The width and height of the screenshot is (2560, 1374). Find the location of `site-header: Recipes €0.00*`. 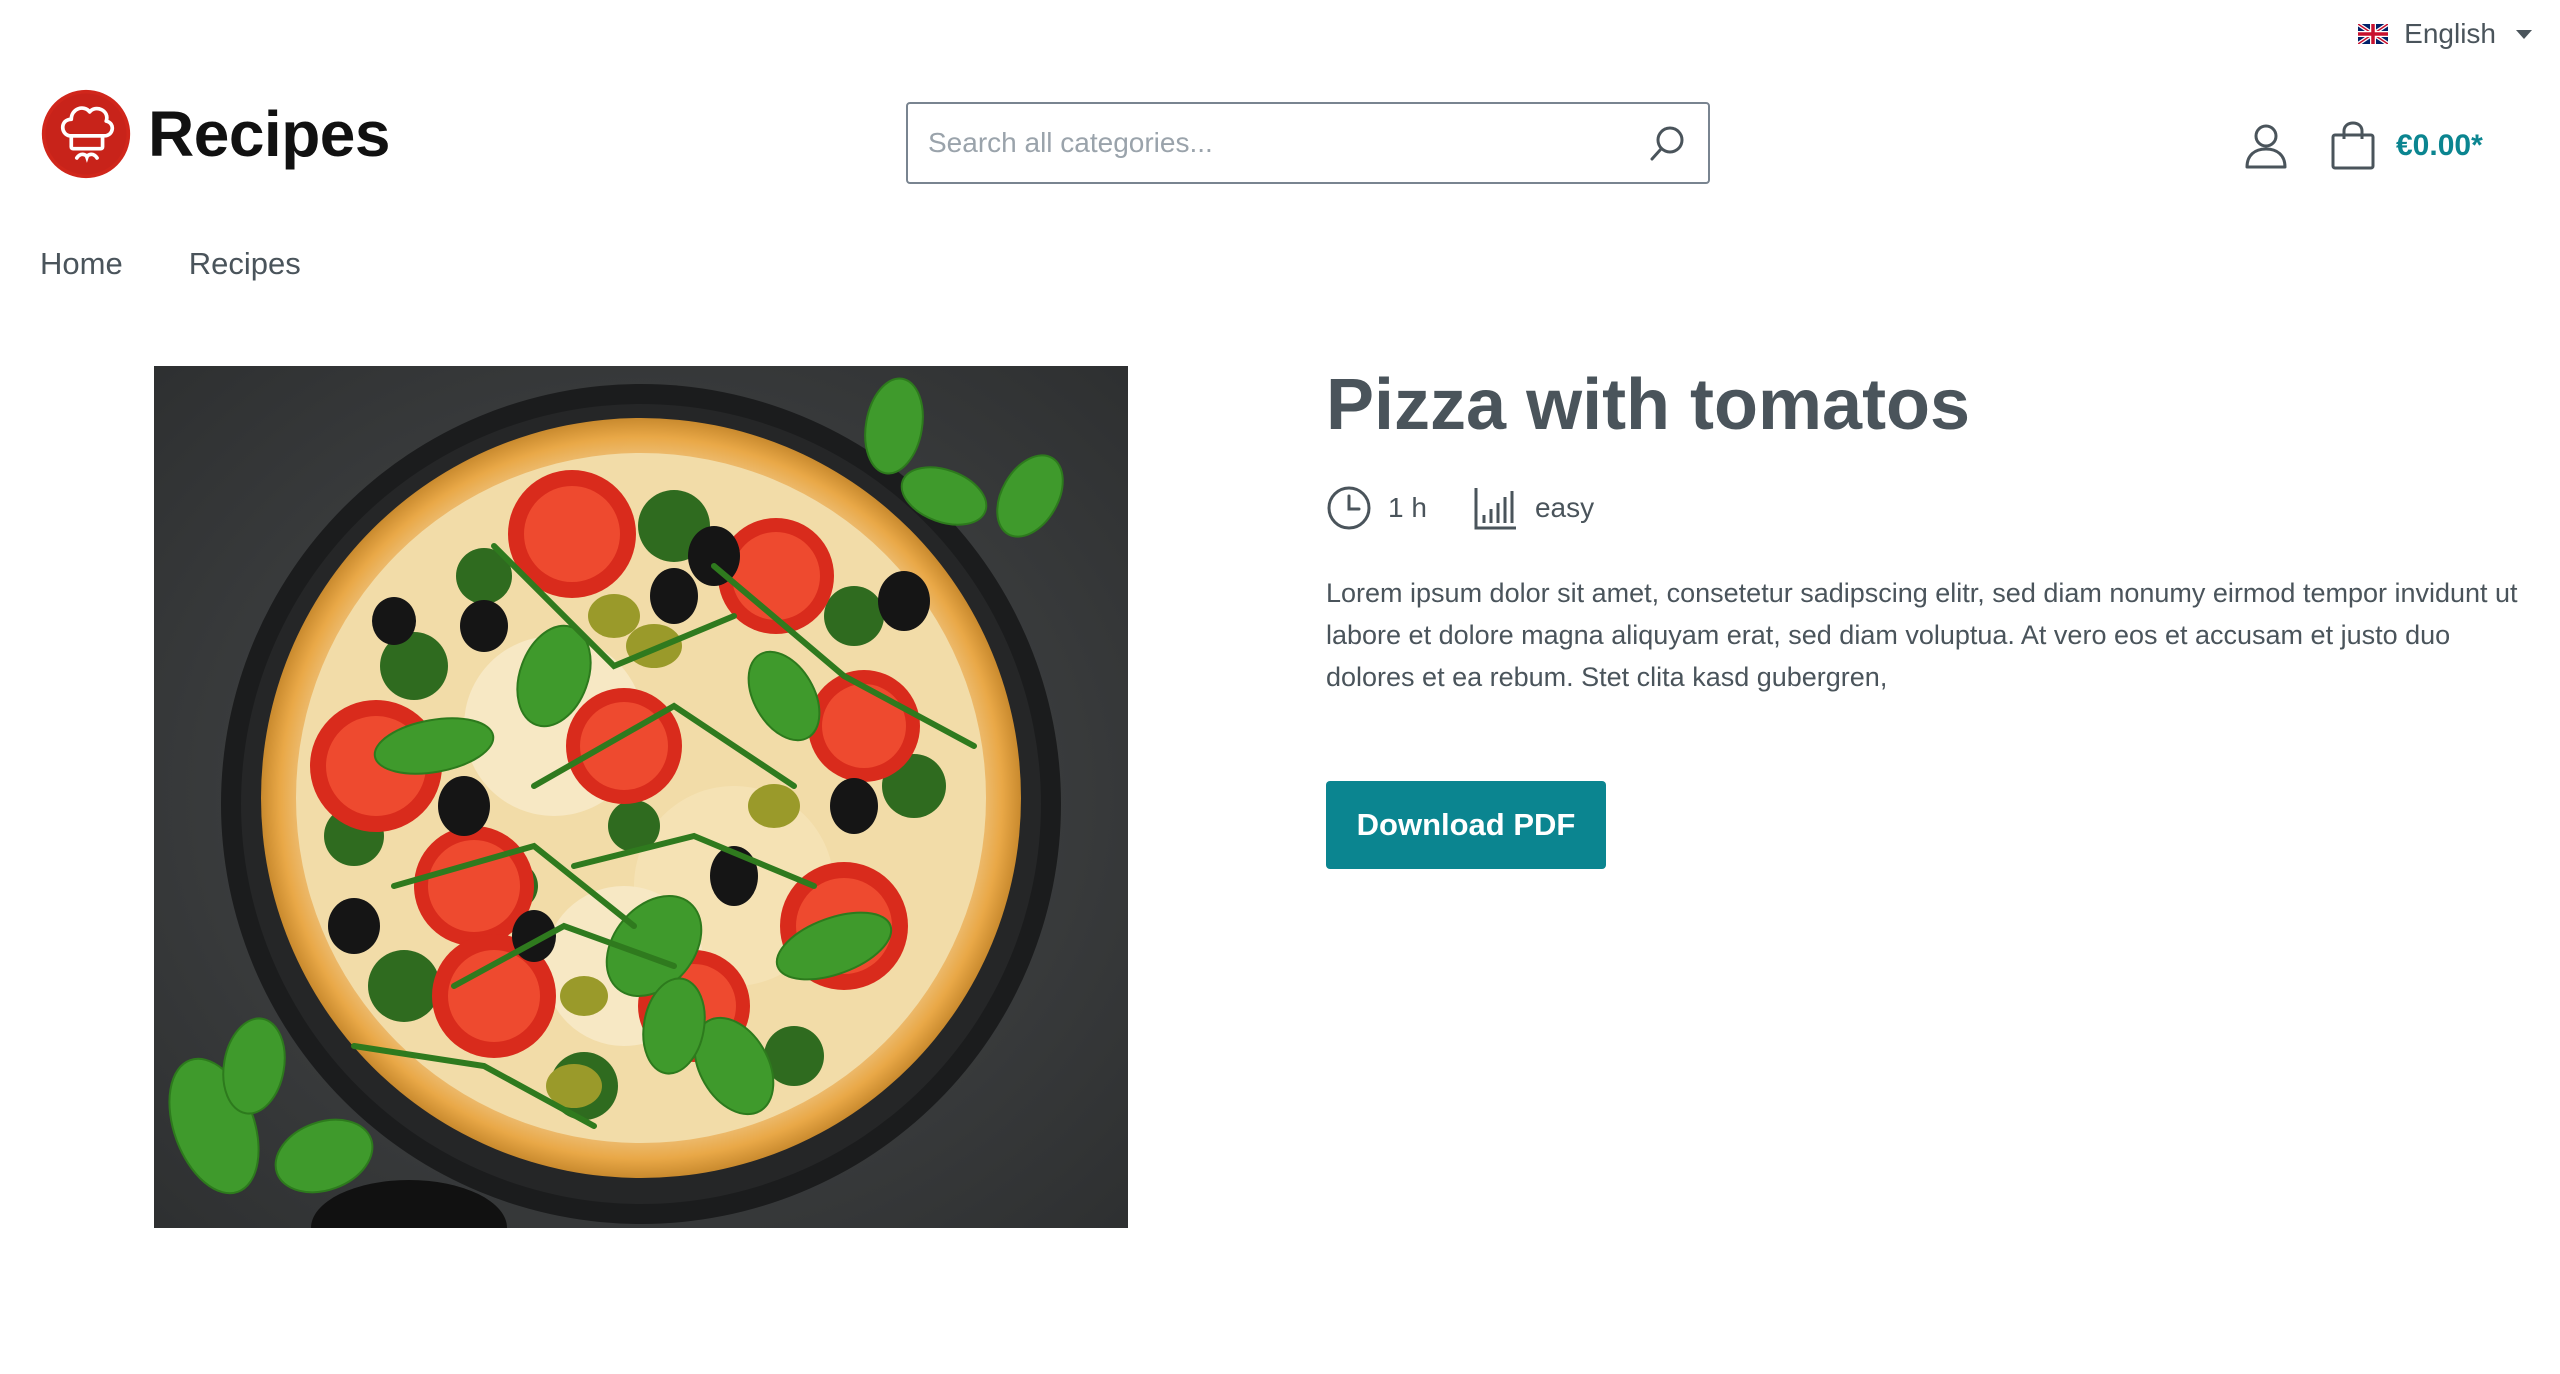

site-header: Recipes €0.00* is located at coordinates (1280, 140).